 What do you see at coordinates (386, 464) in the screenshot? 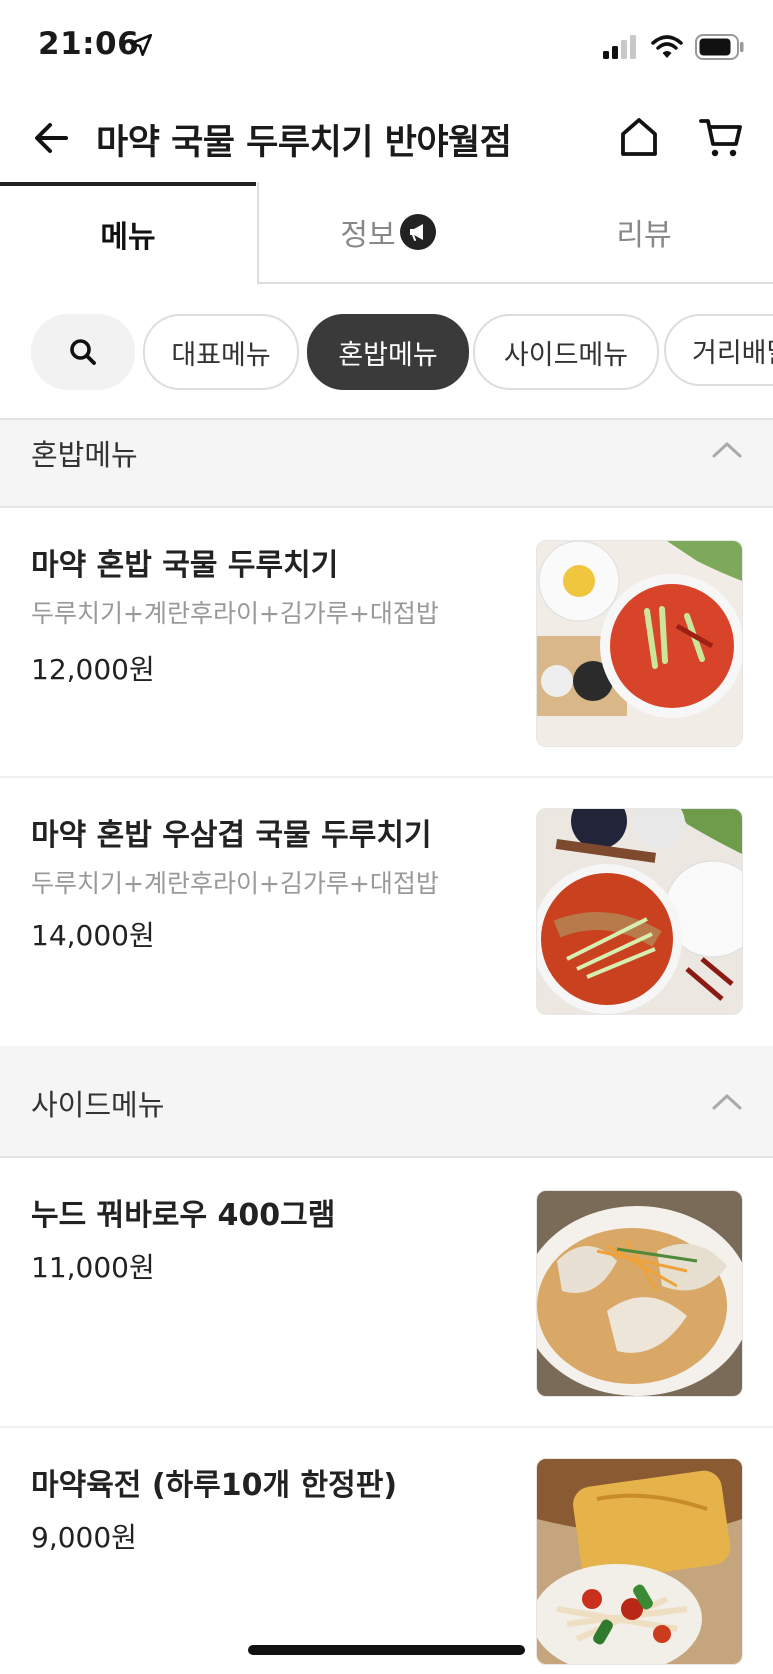
I see `section-header-solo: 혼밥메뉴` at bounding box center [386, 464].